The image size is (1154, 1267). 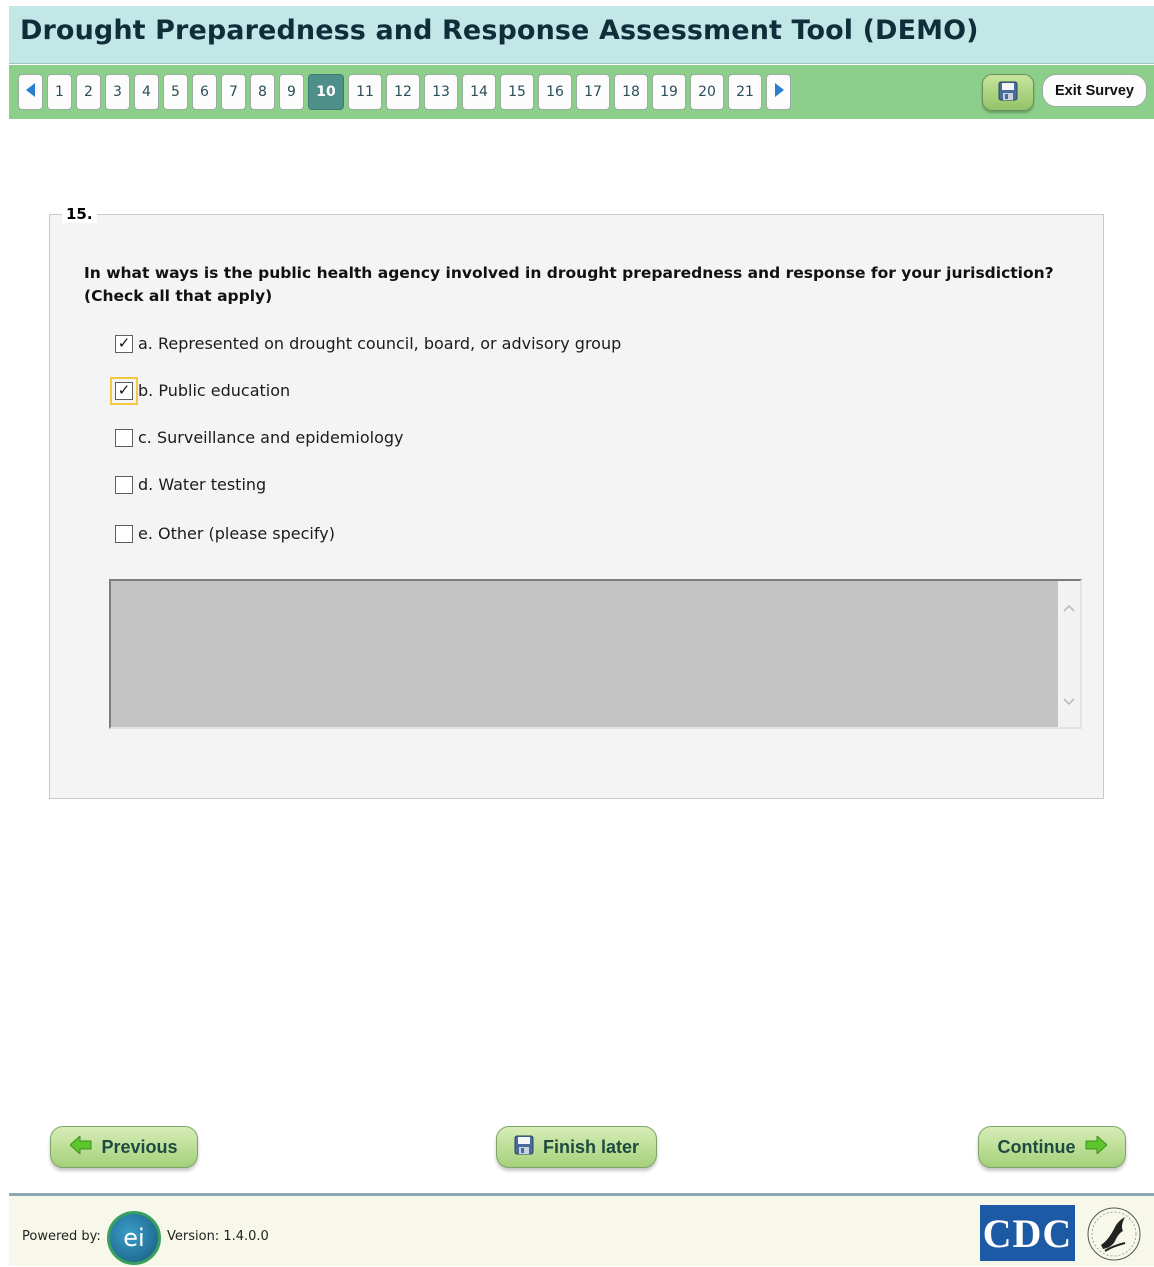 I want to click on scroll-up-icon, so click(x=1069, y=607).